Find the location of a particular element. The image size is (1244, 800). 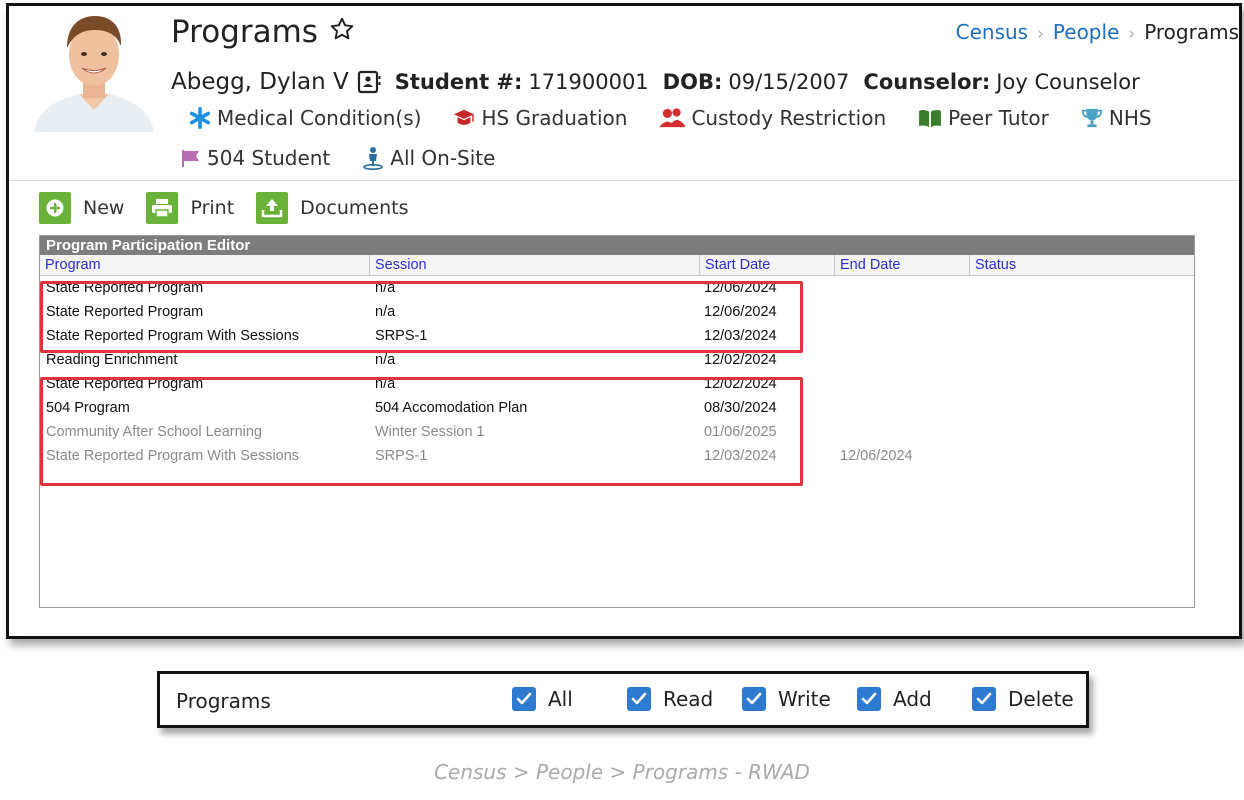

cell-end-date: 12/06/2024 is located at coordinates (876, 456).